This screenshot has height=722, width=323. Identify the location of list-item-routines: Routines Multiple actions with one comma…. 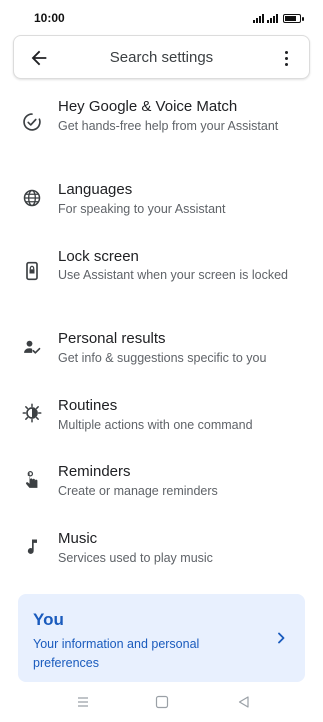
(161, 418).